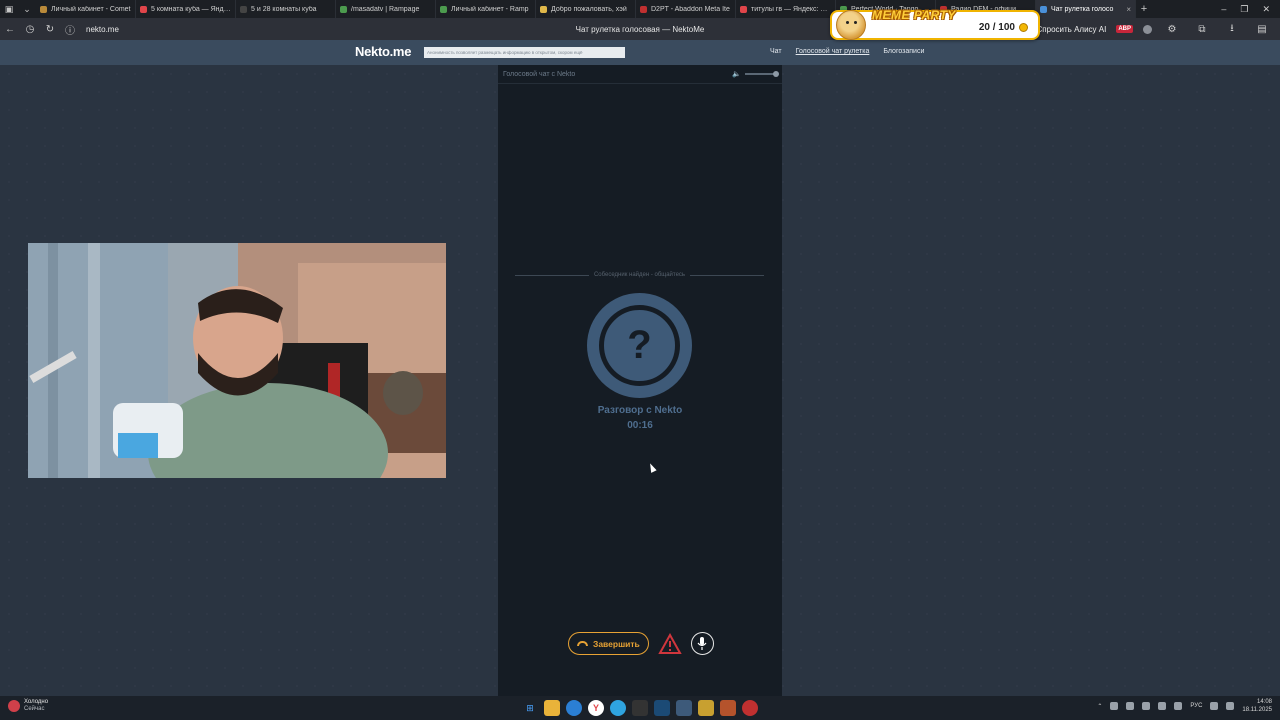 This screenshot has height=720, width=1280. What do you see at coordinates (50, 29) in the screenshot?
I see `reload-icon: ↻` at bounding box center [50, 29].